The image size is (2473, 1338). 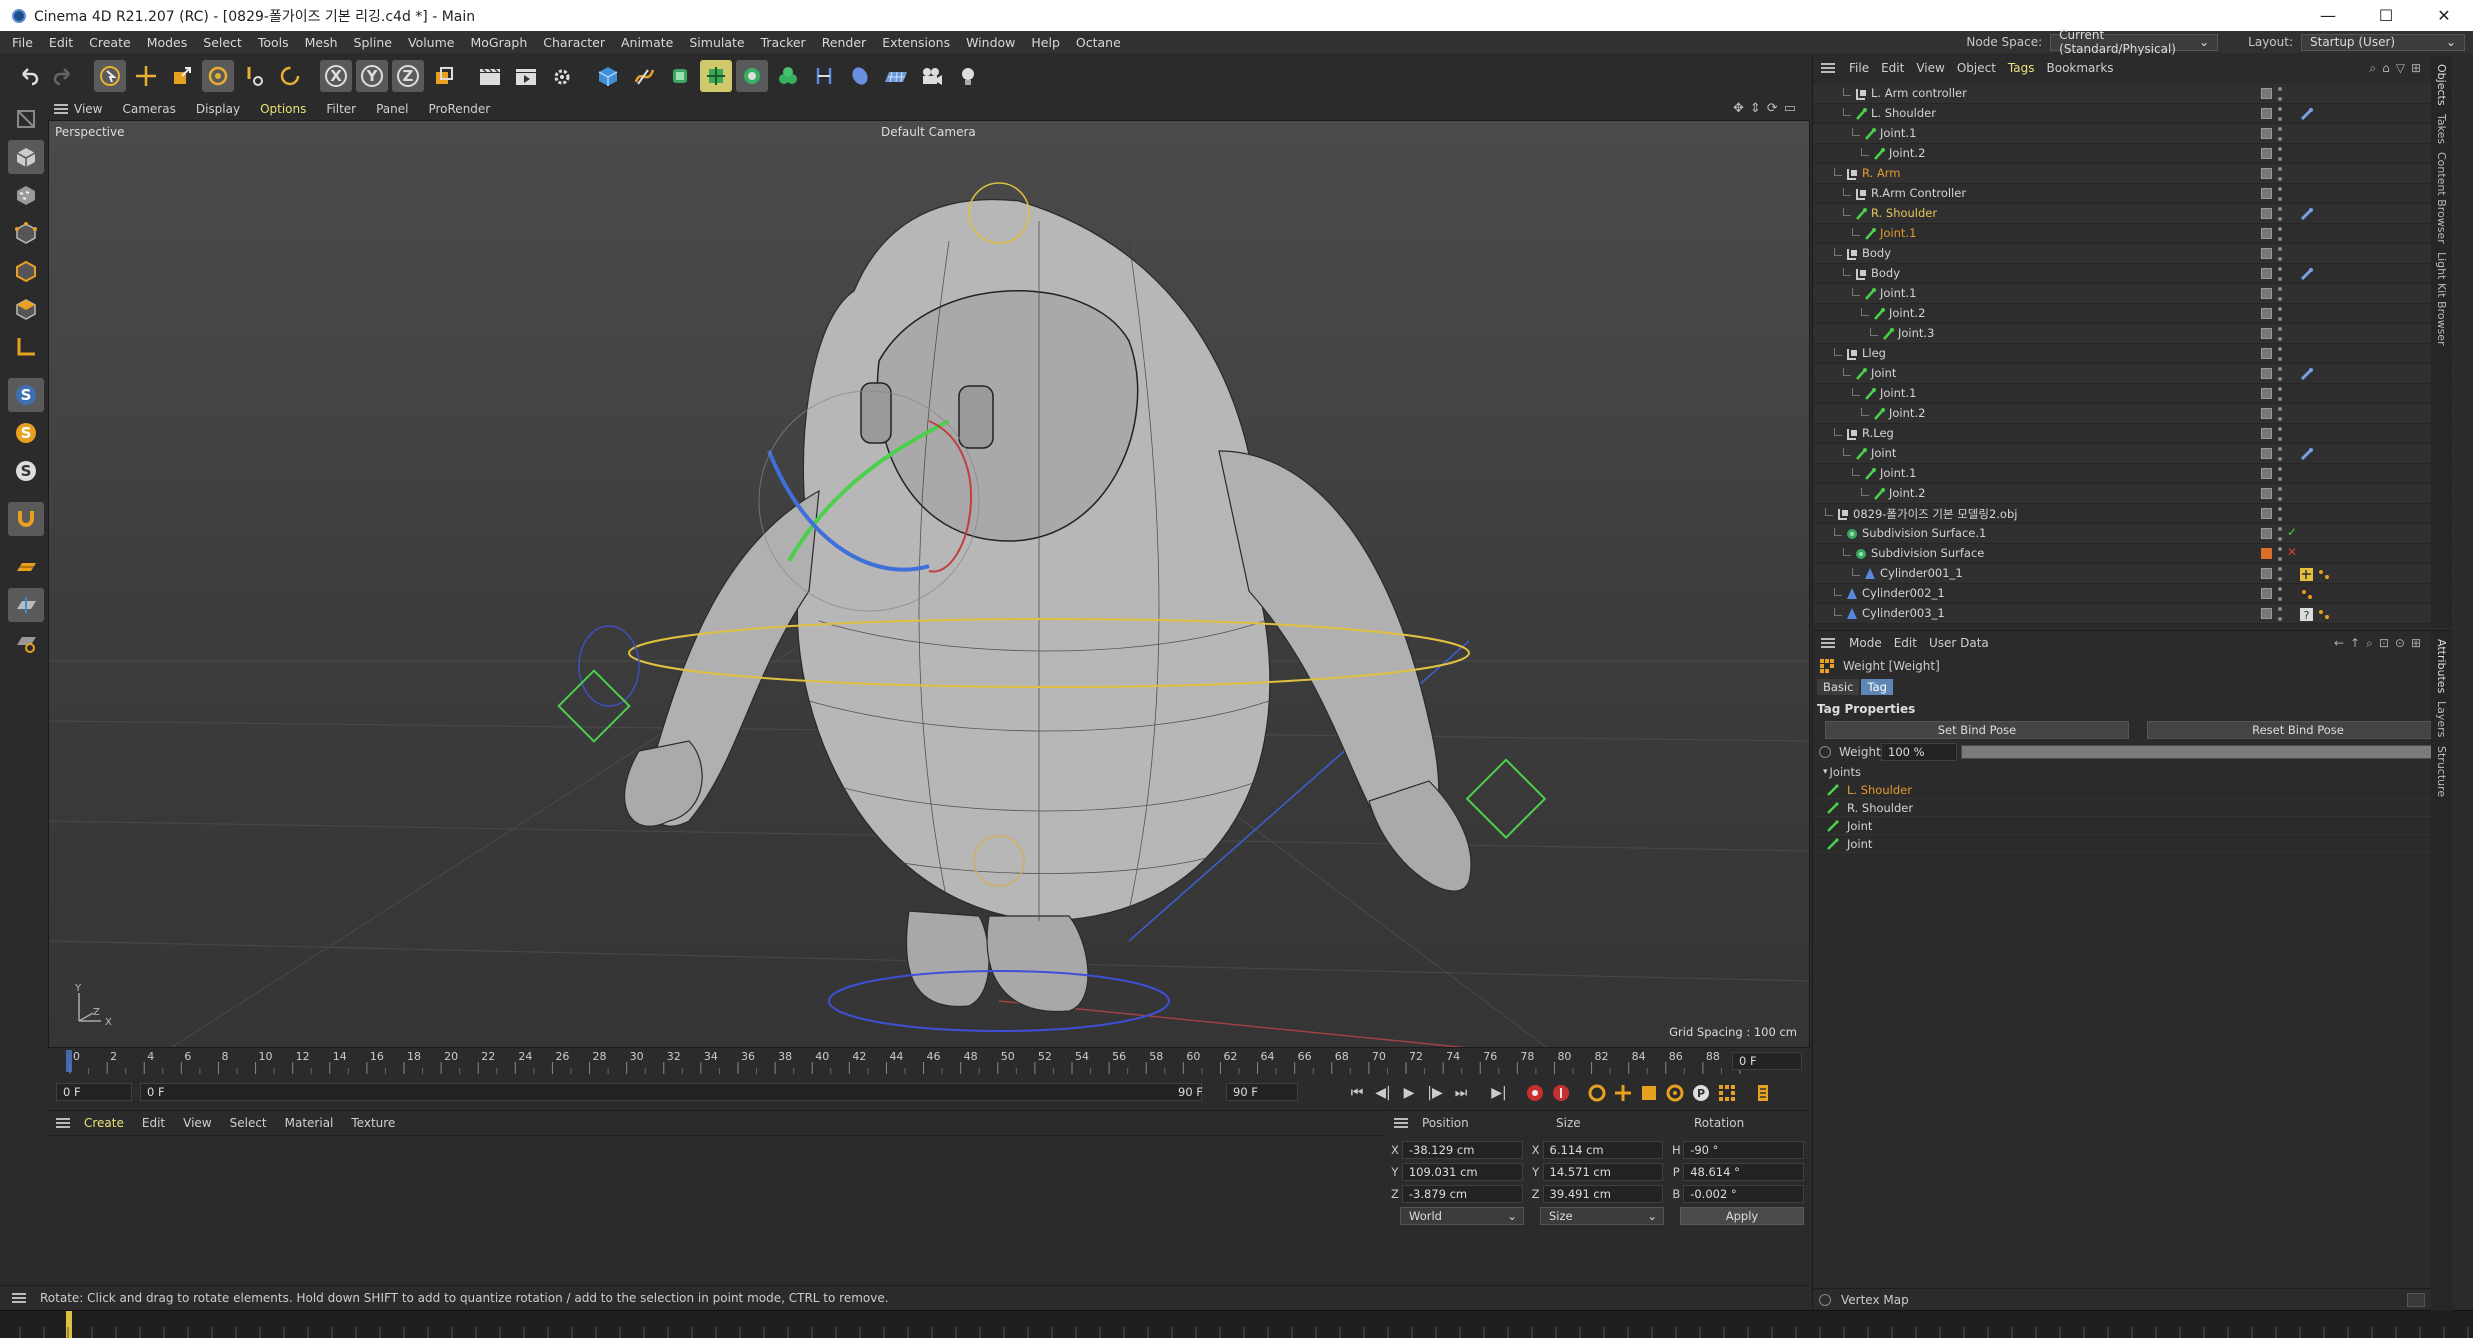 What do you see at coordinates (26, 433) in the screenshot?
I see `snap-settings-button: S` at bounding box center [26, 433].